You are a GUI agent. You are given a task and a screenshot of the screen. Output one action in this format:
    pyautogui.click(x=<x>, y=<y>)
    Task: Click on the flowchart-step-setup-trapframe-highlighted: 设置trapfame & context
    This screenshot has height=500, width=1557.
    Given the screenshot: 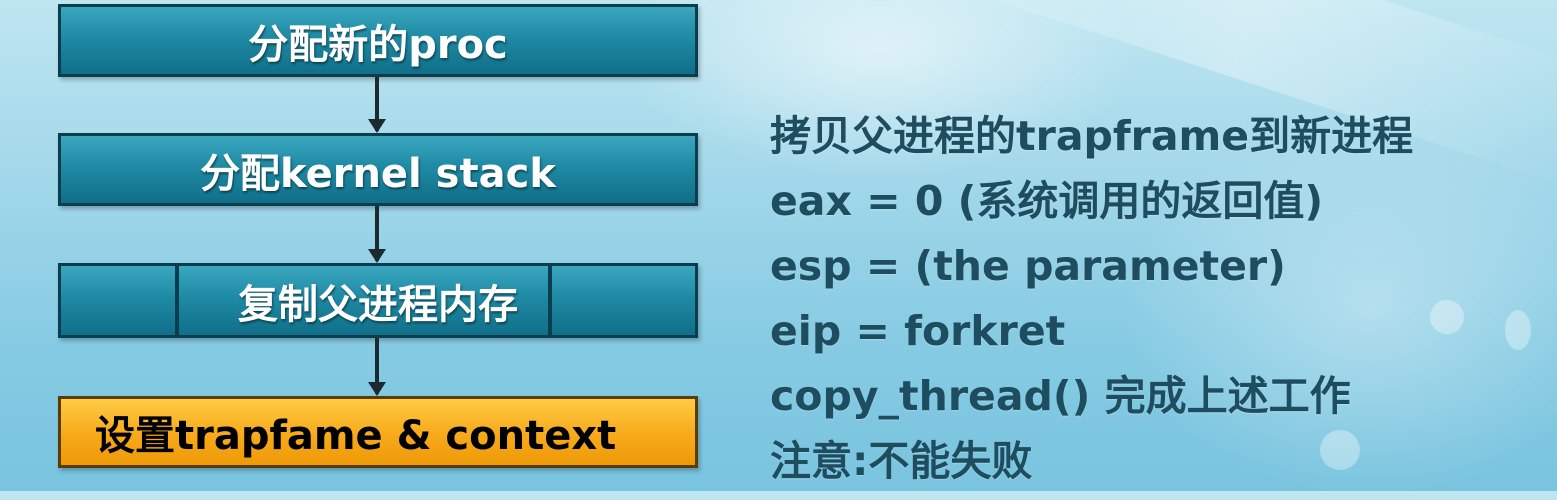 What is the action you would take?
    pyautogui.click(x=378, y=432)
    